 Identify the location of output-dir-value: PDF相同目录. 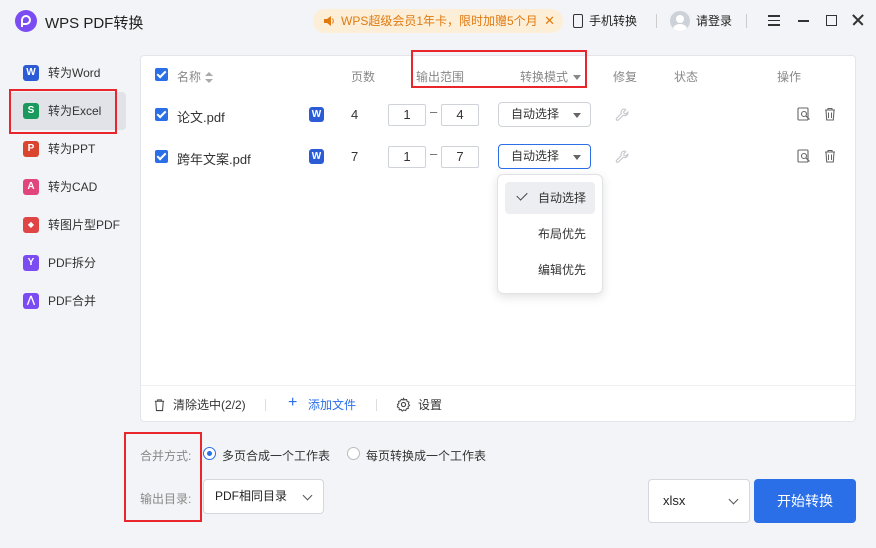
(251, 496).